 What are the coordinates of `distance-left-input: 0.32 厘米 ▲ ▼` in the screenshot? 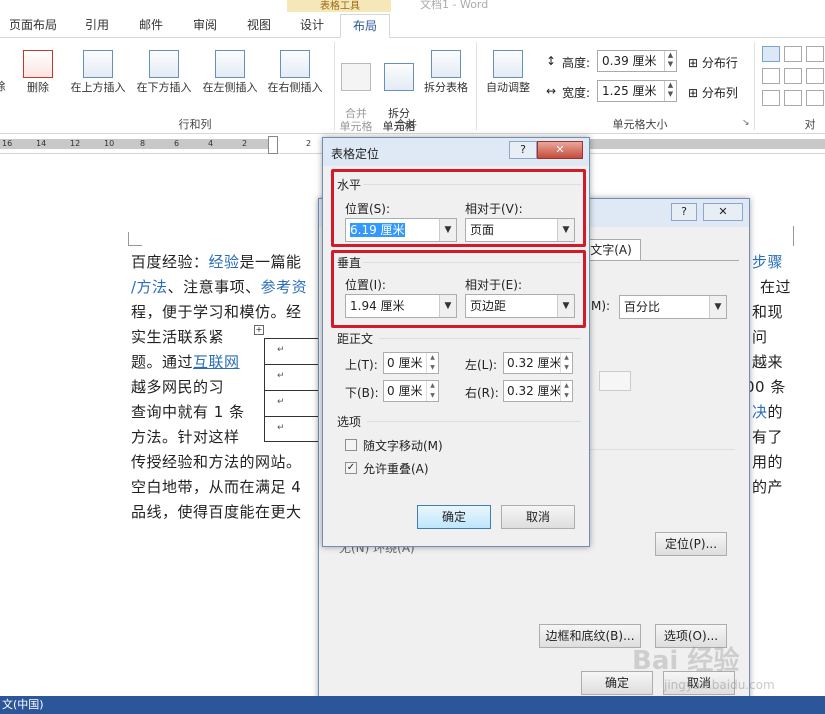 It's located at (538, 363).